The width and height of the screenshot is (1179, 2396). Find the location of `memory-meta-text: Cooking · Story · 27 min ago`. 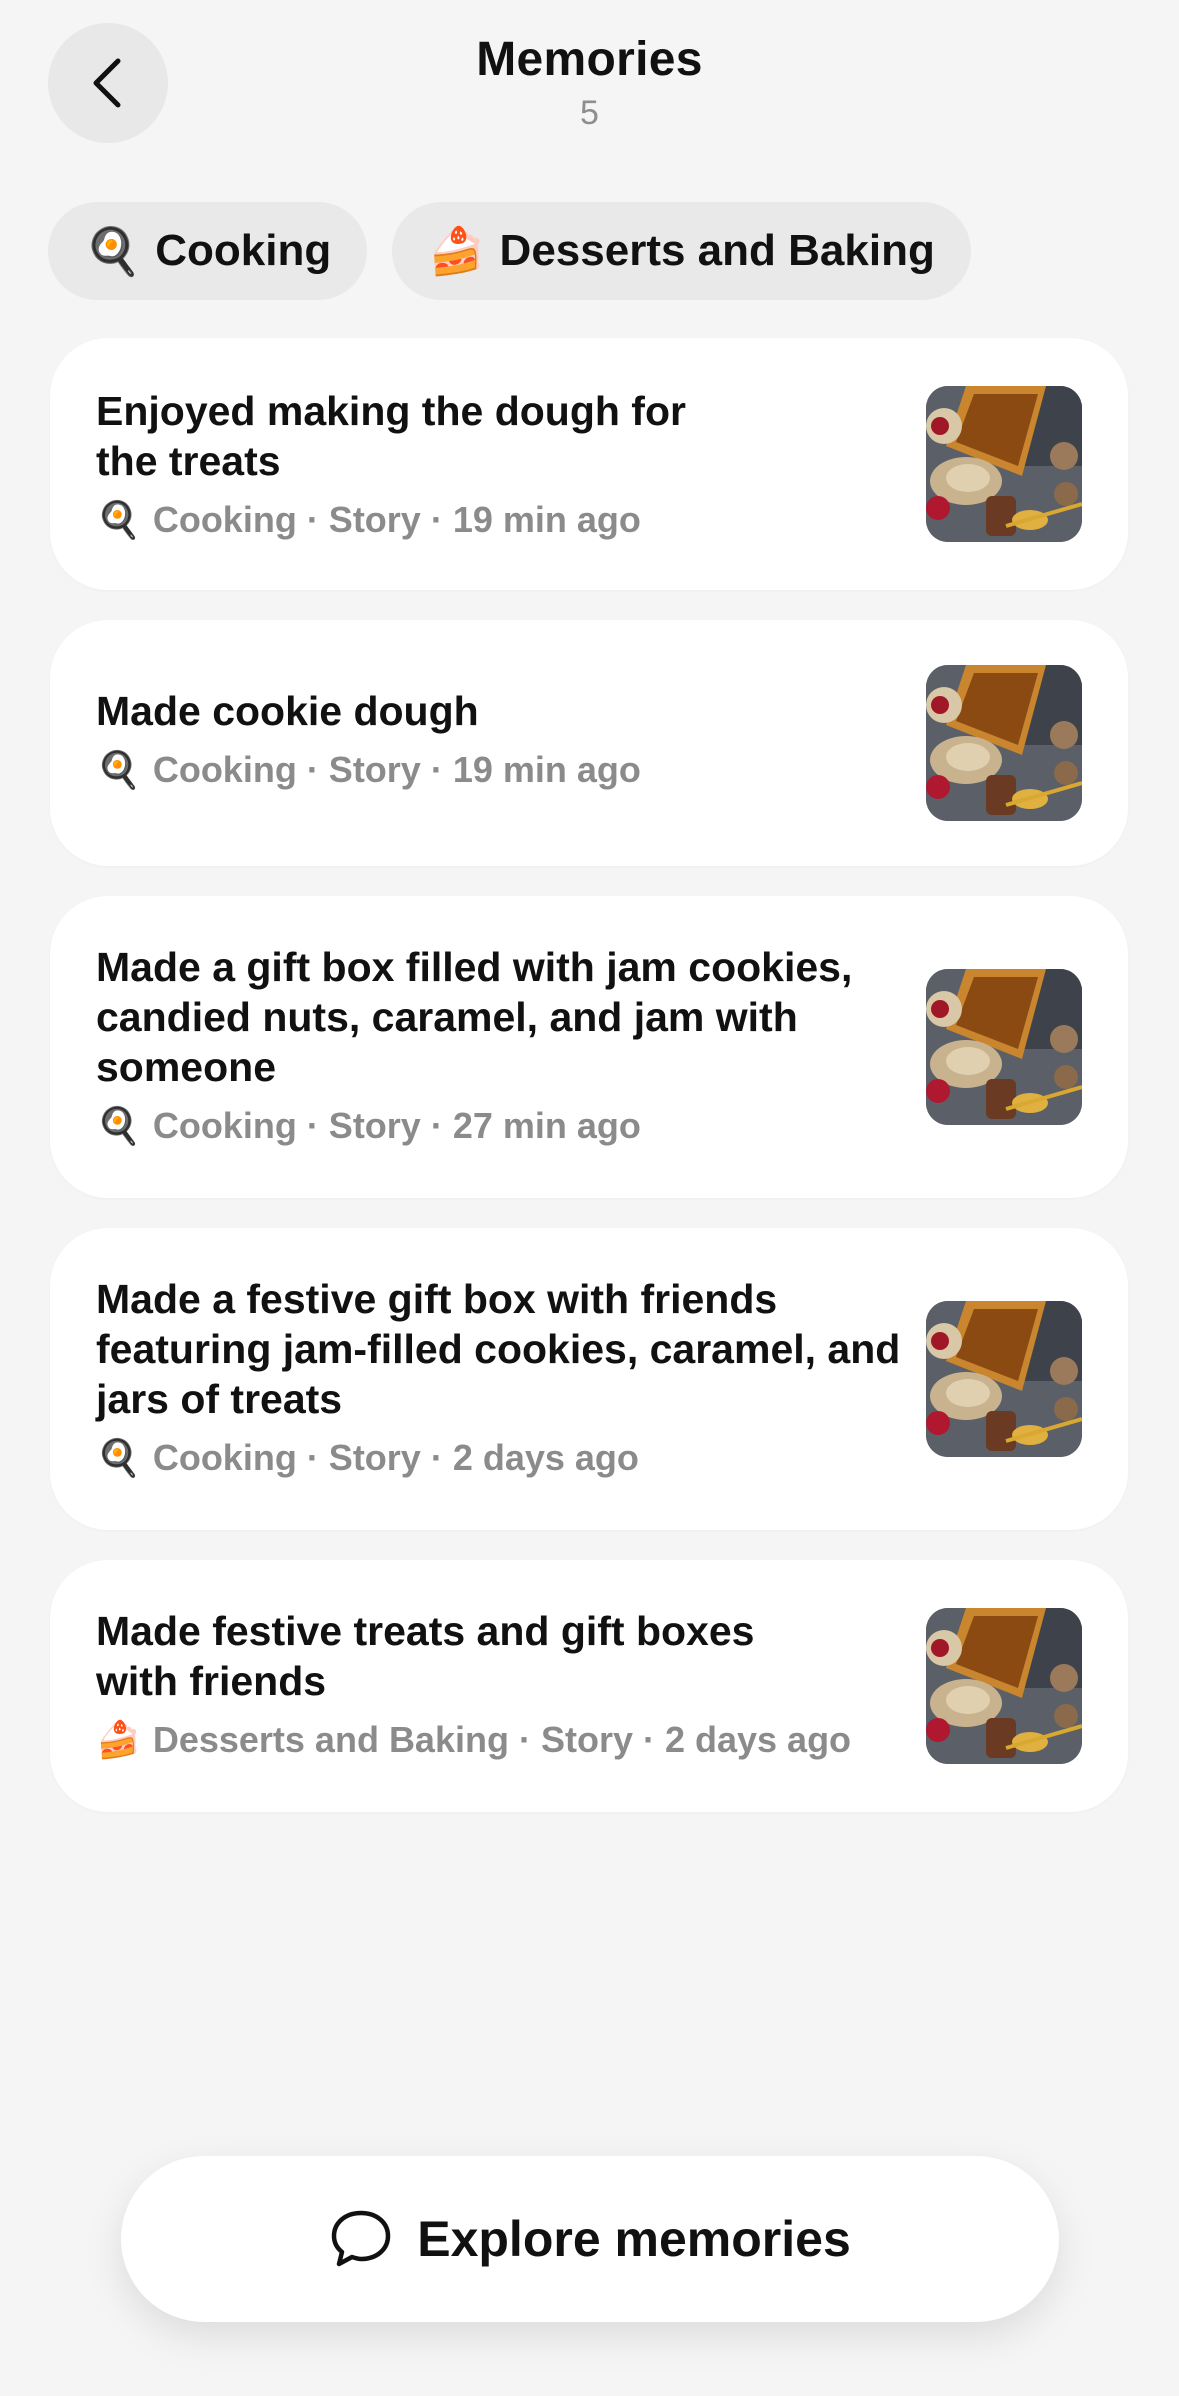

memory-meta-text: Cooking · Story · 27 min ago is located at coordinates (396, 1125).